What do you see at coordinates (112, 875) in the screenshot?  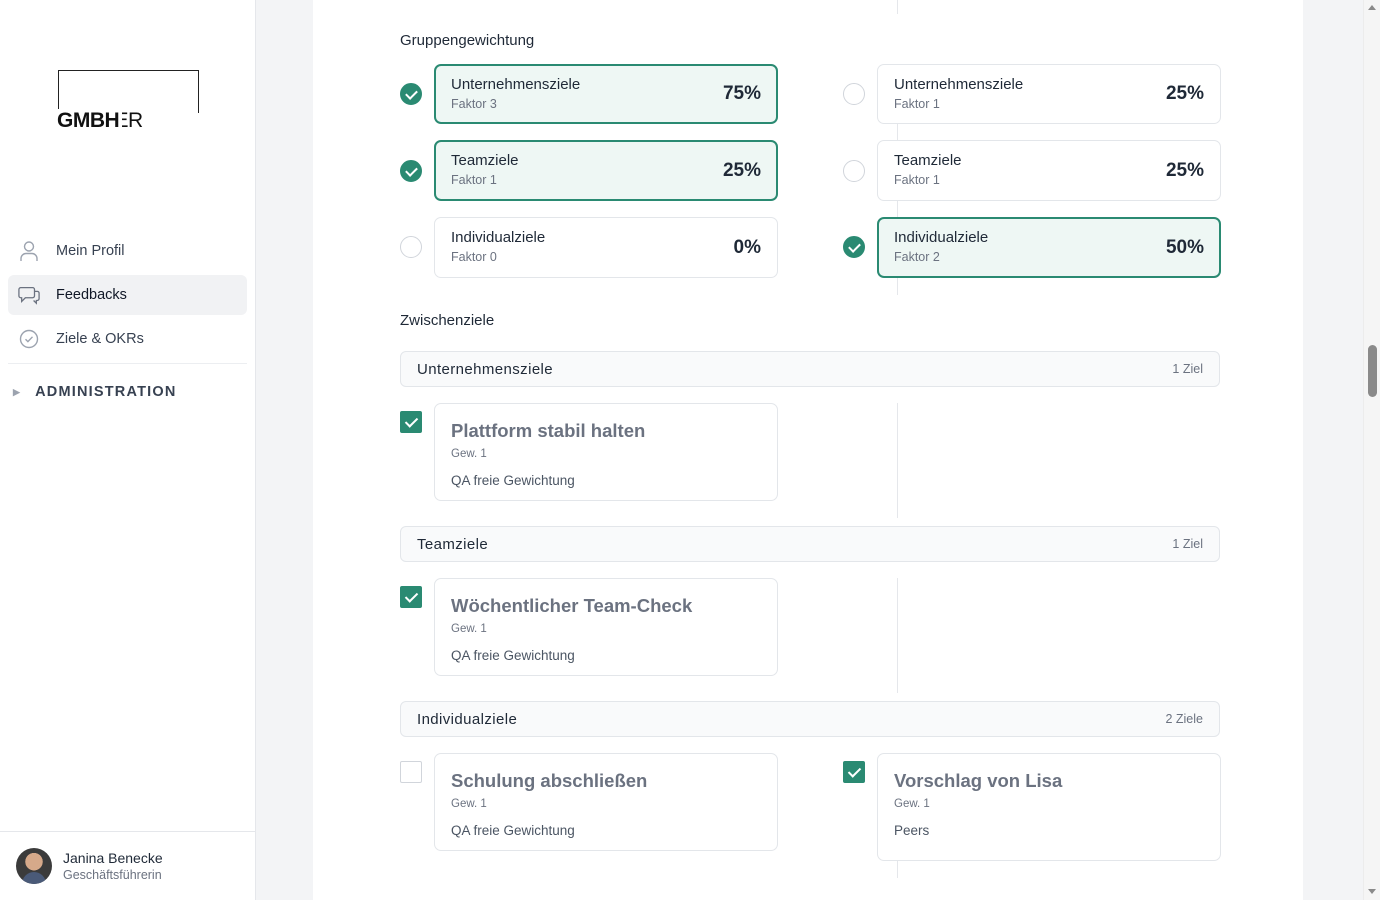 I see `user-role: Geschäftsführerin` at bounding box center [112, 875].